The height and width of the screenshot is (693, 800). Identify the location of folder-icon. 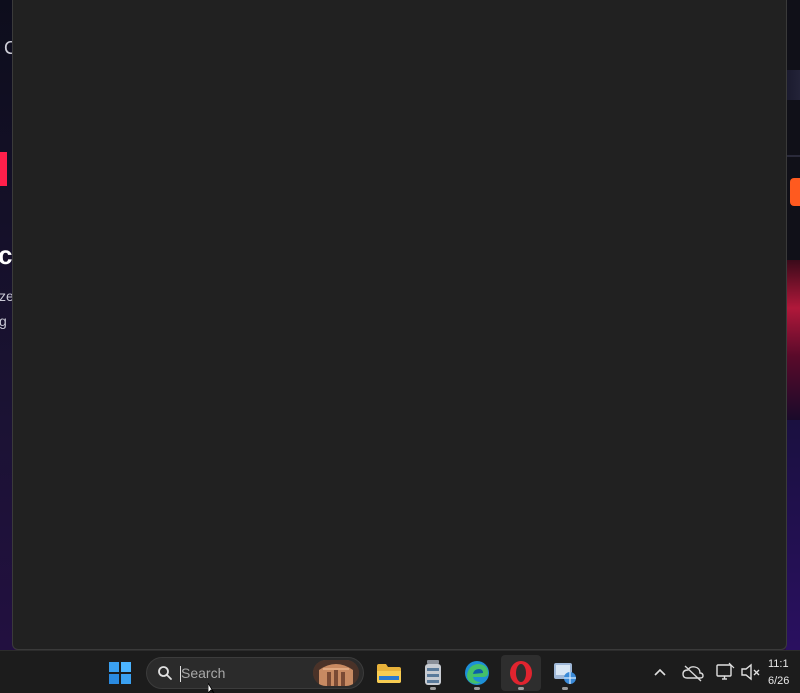
(389, 673).